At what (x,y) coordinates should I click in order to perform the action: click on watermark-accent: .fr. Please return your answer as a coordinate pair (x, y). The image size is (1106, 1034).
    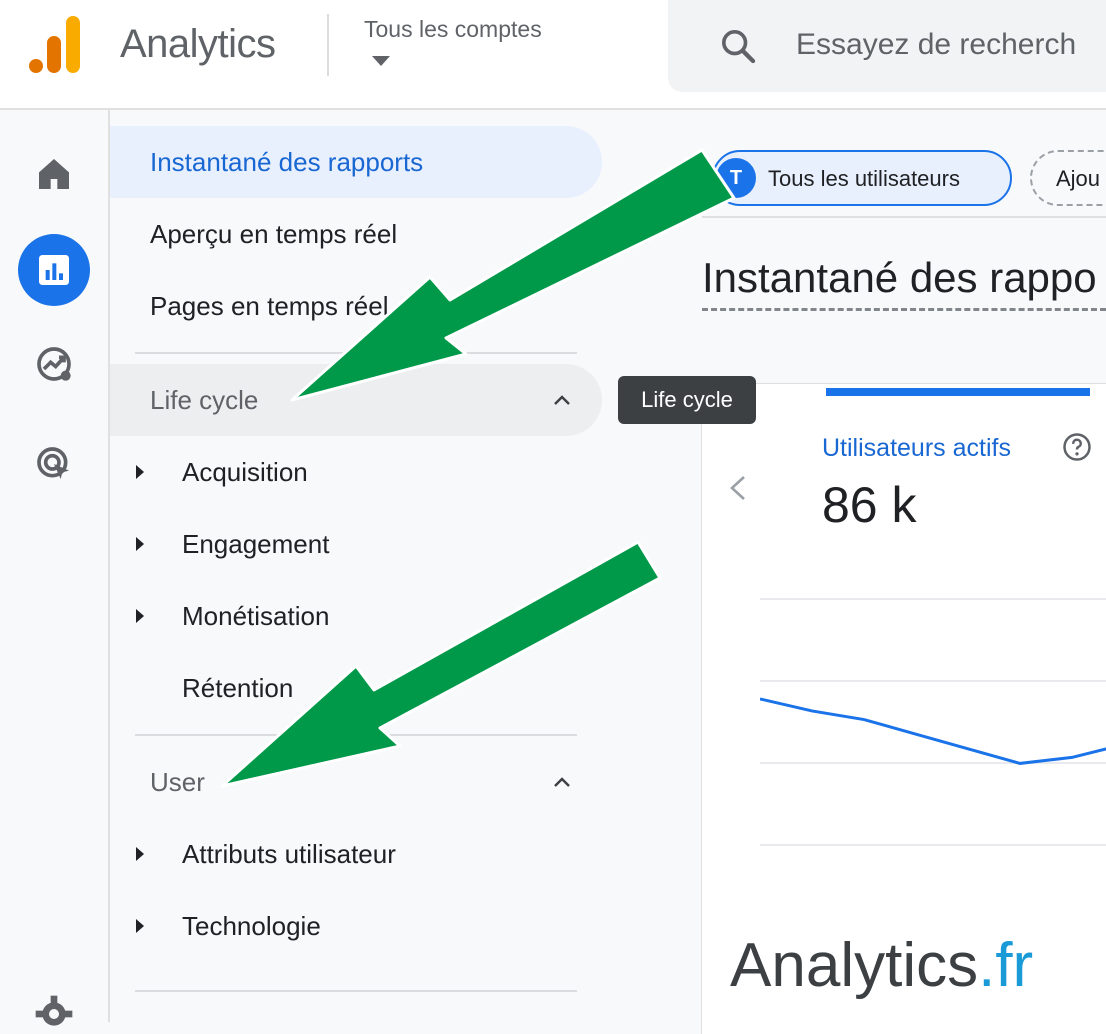
    Looking at the image, I should click on (1006, 965).